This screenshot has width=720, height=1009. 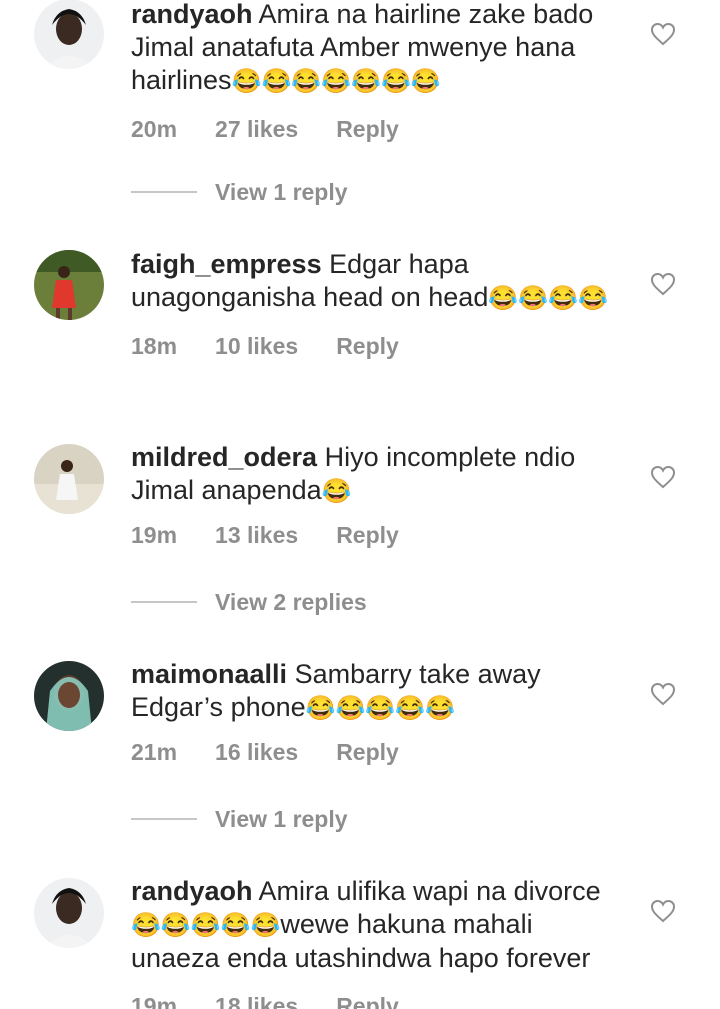 I want to click on comment-time: 21m, so click(x=154, y=752).